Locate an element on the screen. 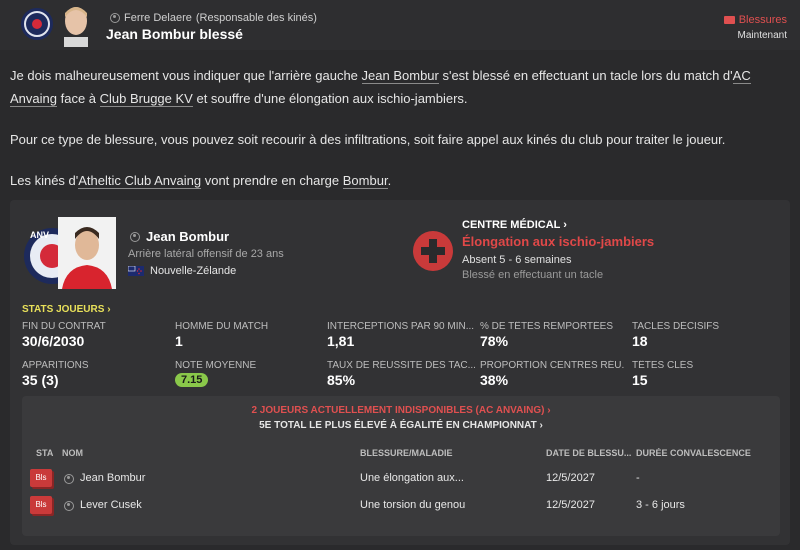 The image size is (800, 550). player-photo is located at coordinates (87, 253).